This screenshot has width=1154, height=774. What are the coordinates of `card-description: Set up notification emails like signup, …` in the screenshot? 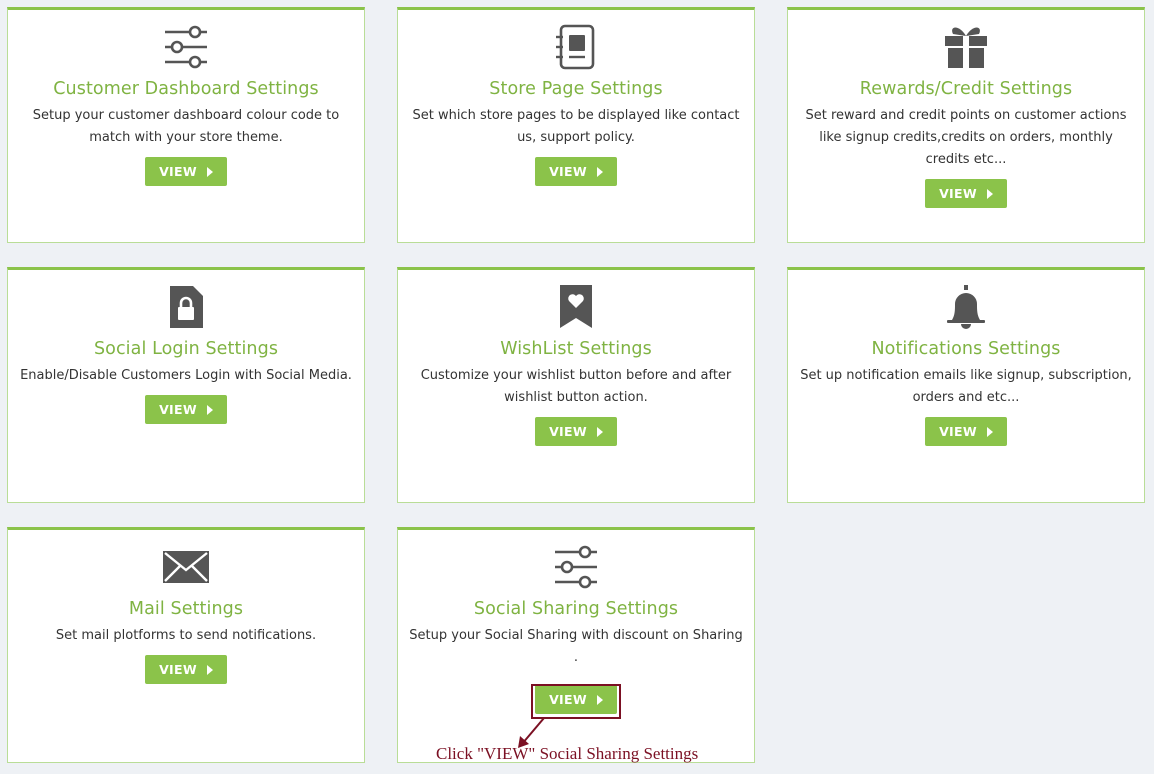 It's located at (966, 386).